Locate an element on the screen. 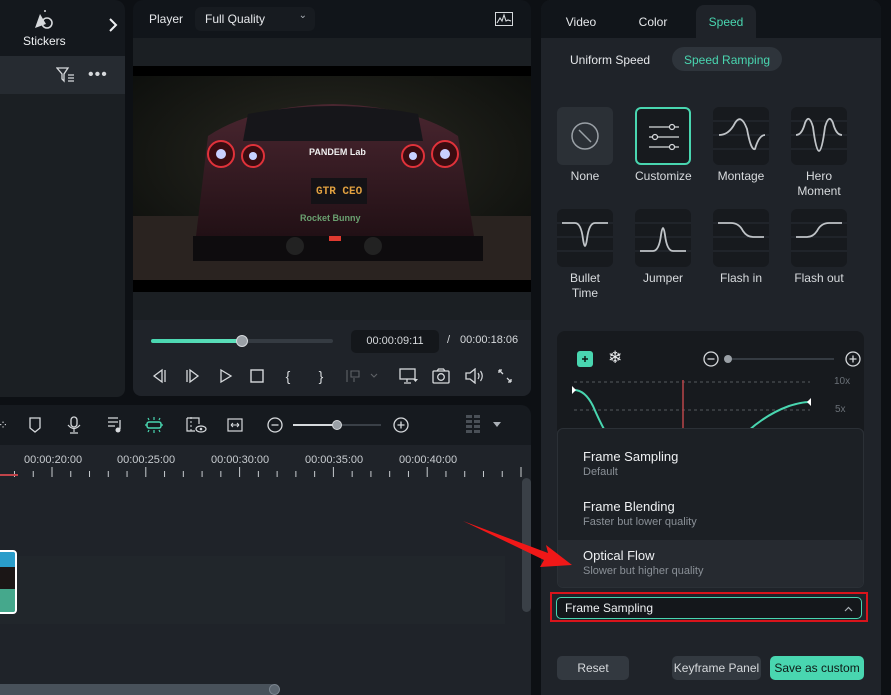  plus-icon is located at coordinates (585, 359).